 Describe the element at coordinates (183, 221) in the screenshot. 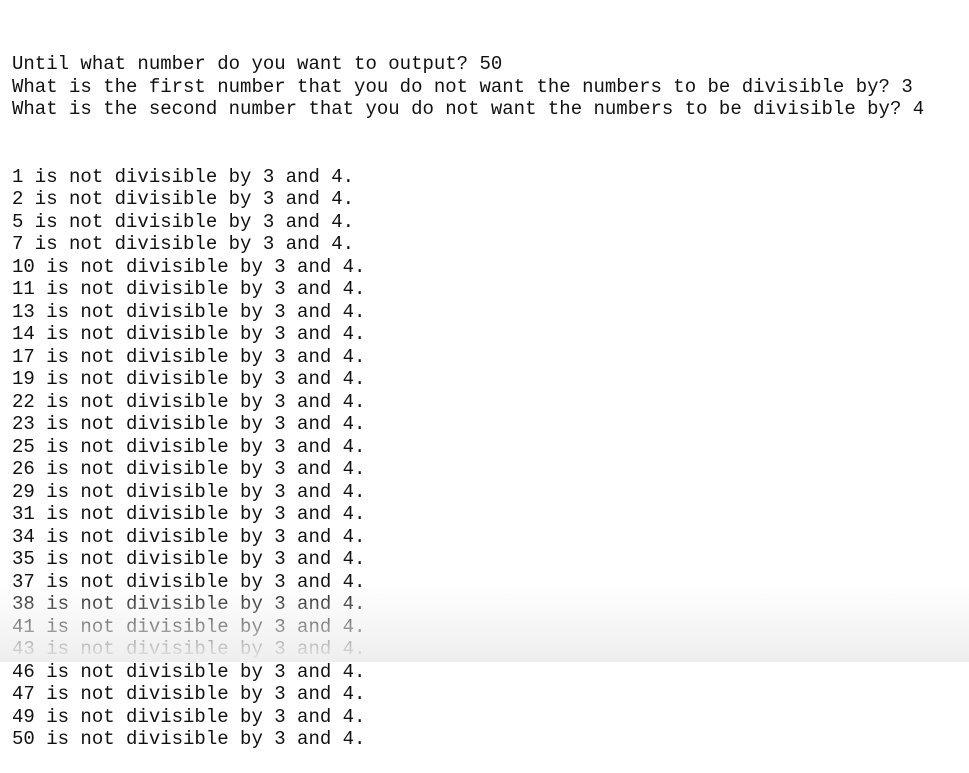

I see `result-line: 5 is not divisible by 3 and 4.` at that location.